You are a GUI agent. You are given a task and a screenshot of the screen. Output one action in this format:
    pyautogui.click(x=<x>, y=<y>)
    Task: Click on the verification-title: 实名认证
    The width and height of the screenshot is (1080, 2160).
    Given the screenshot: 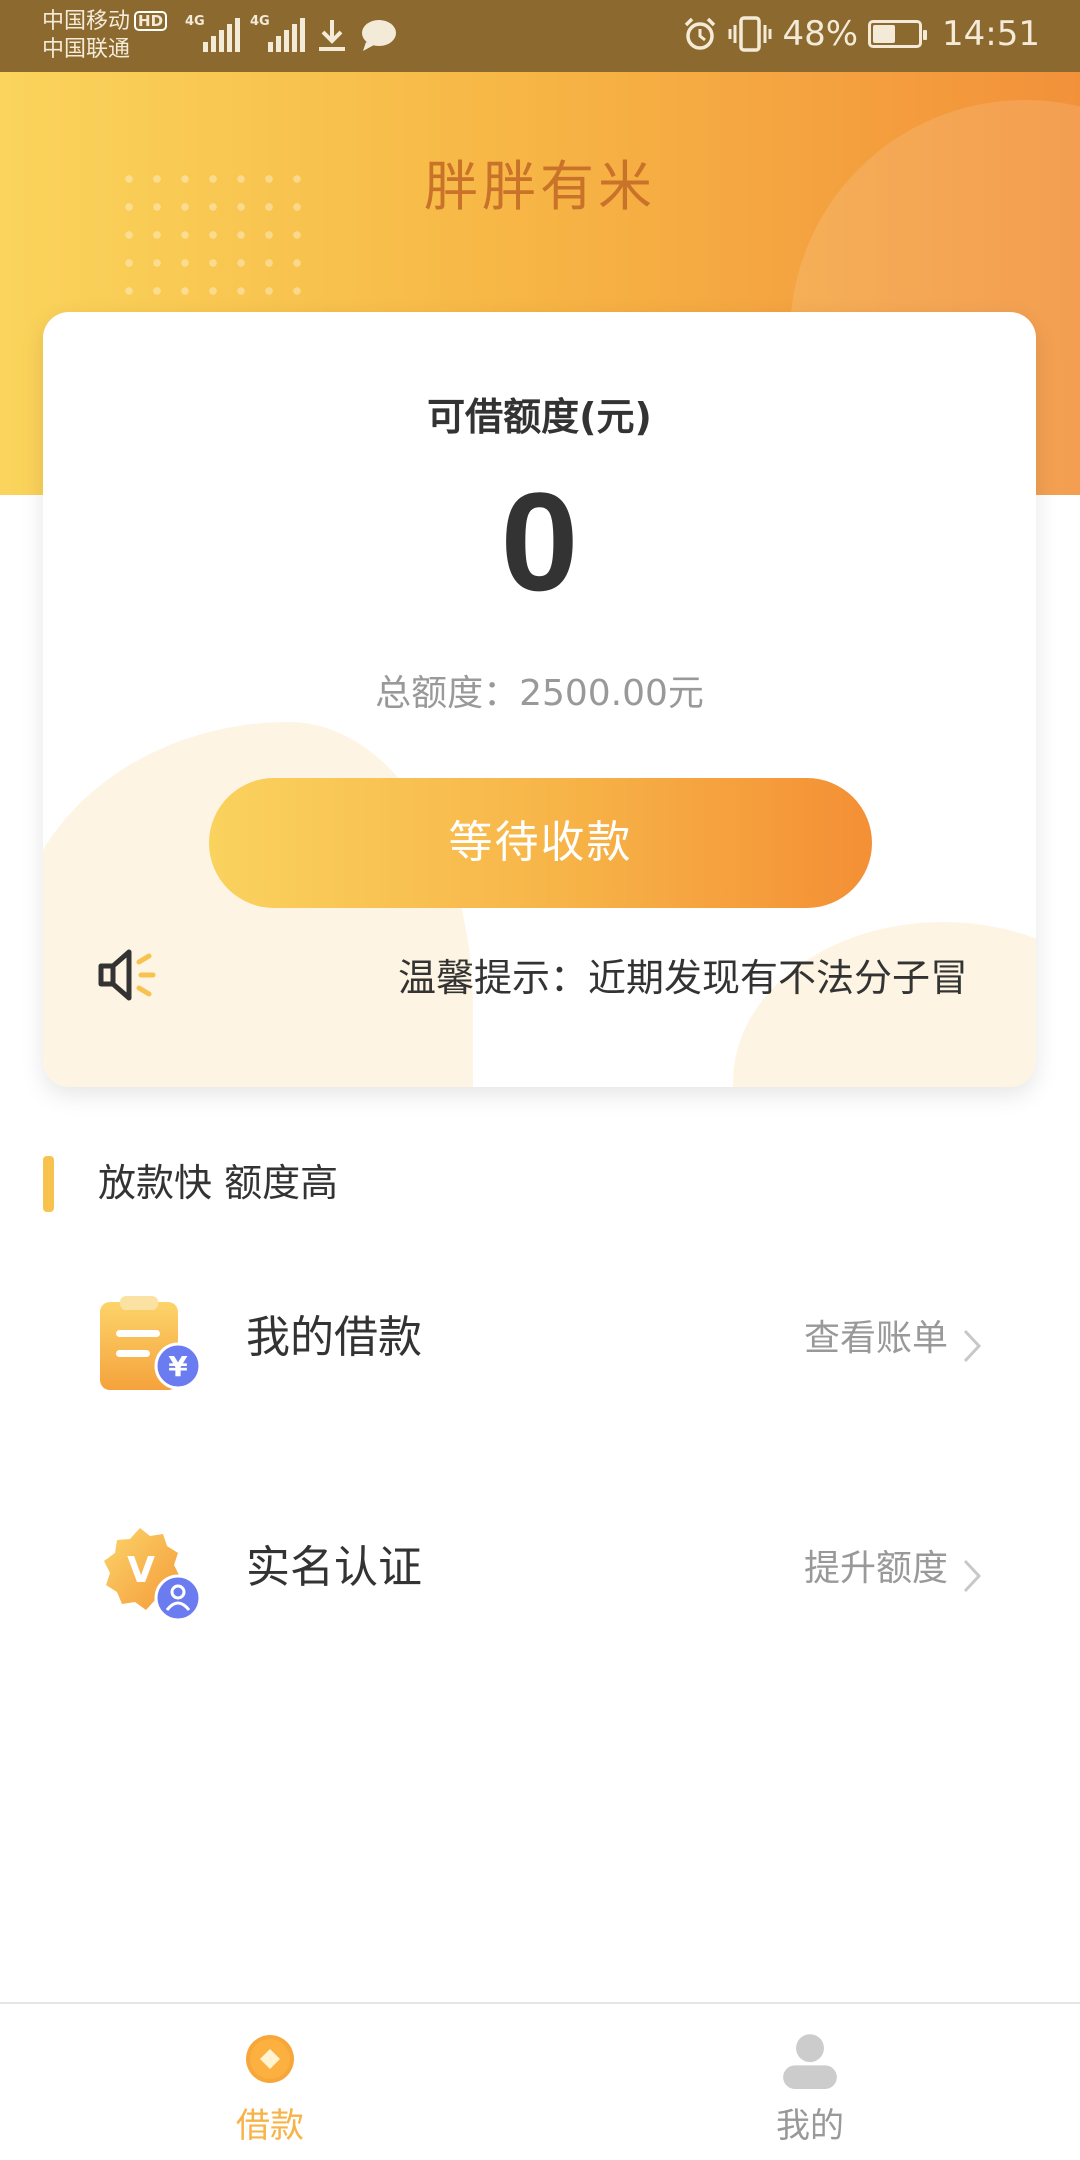 What is the action you would take?
    pyautogui.click(x=334, y=1567)
    